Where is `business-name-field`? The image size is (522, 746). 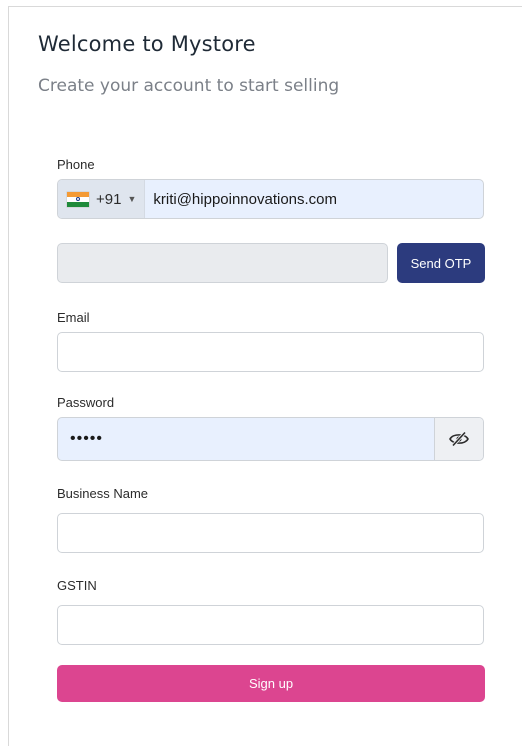
business-name-field is located at coordinates (270, 533).